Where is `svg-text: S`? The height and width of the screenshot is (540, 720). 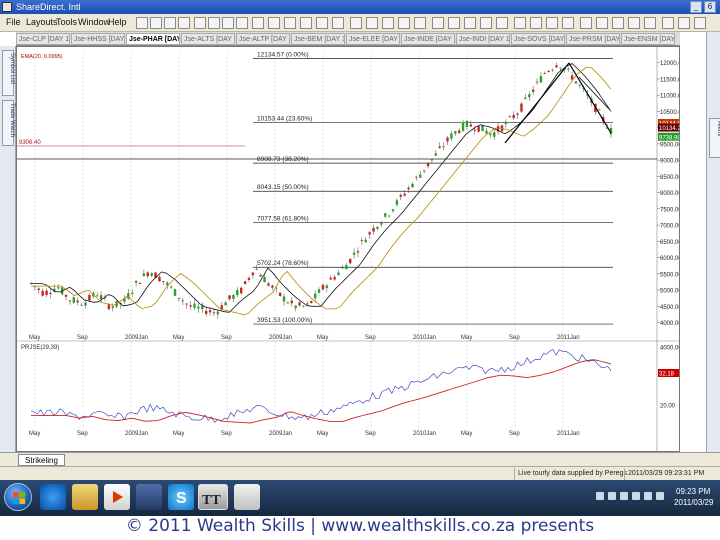 svg-text: S is located at coordinates (181, 498).